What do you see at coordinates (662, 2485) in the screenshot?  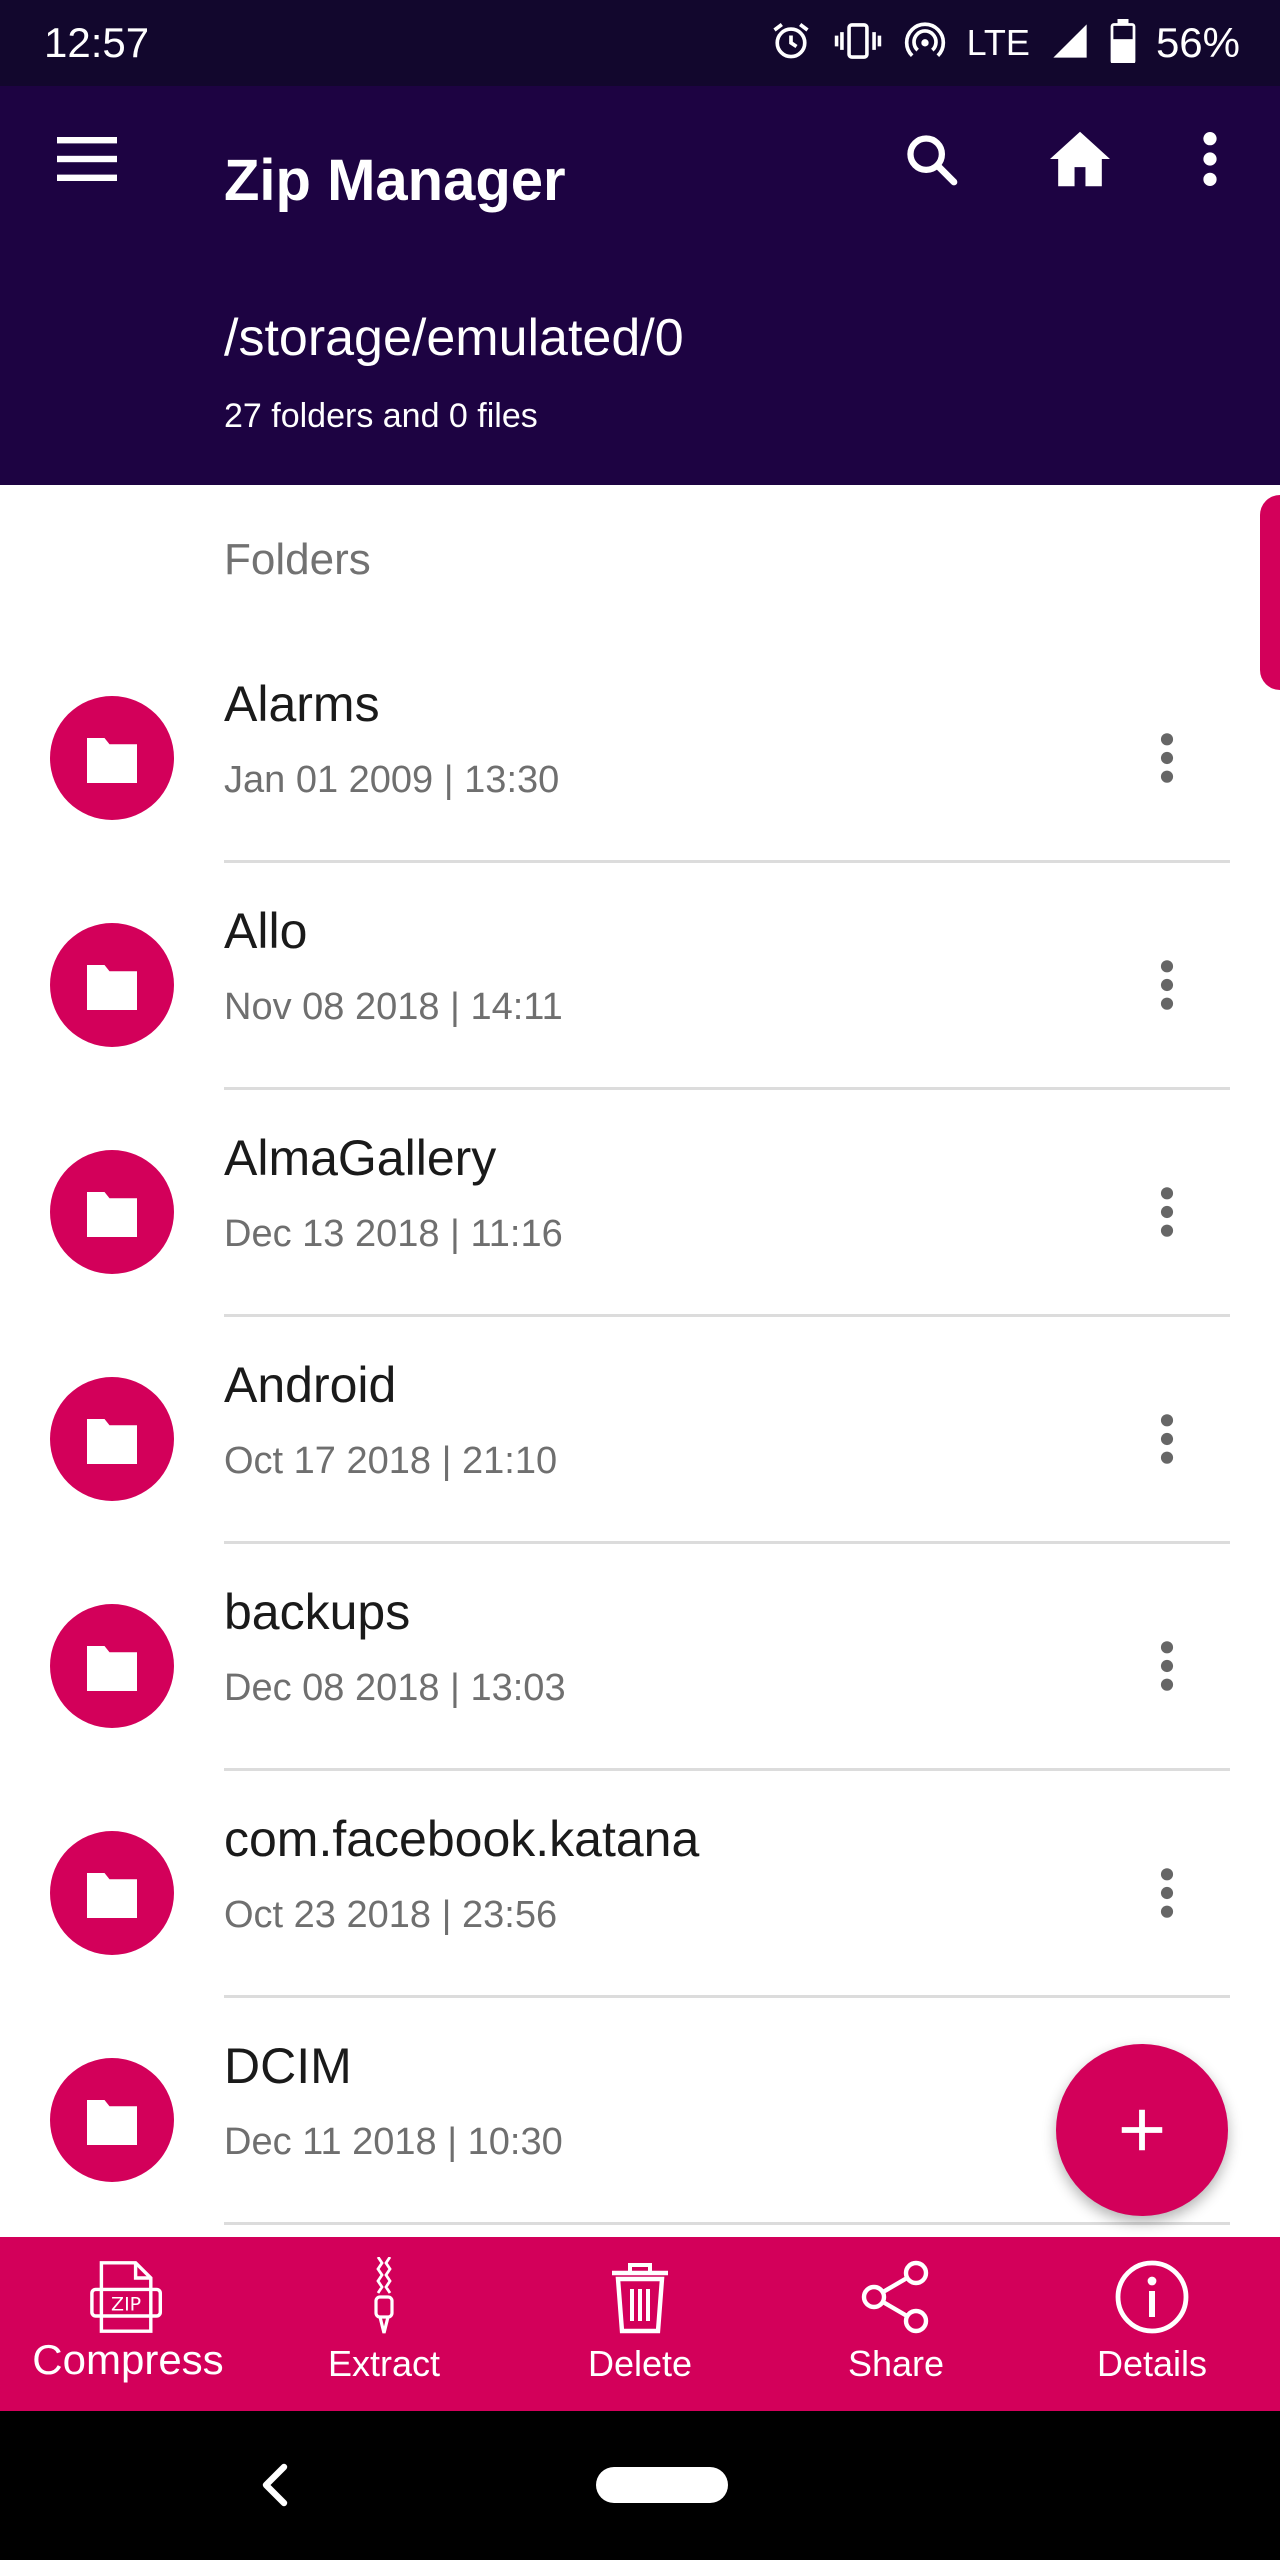 I see `home-pill-button` at bounding box center [662, 2485].